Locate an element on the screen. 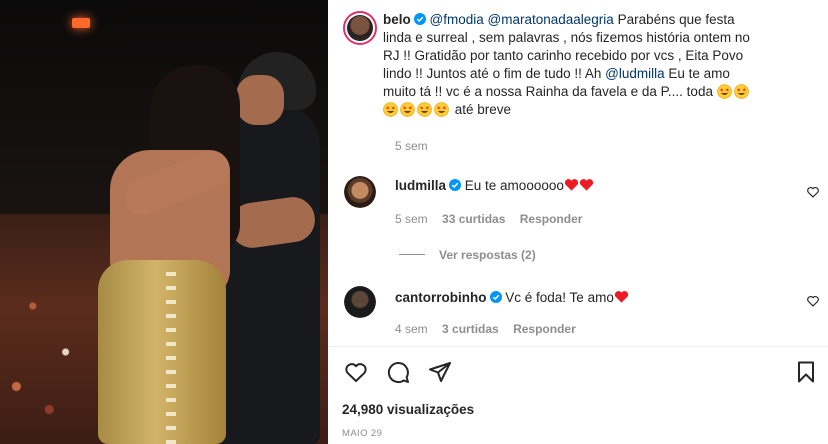  comment-likes: 33 curtidas is located at coordinates (473, 219).